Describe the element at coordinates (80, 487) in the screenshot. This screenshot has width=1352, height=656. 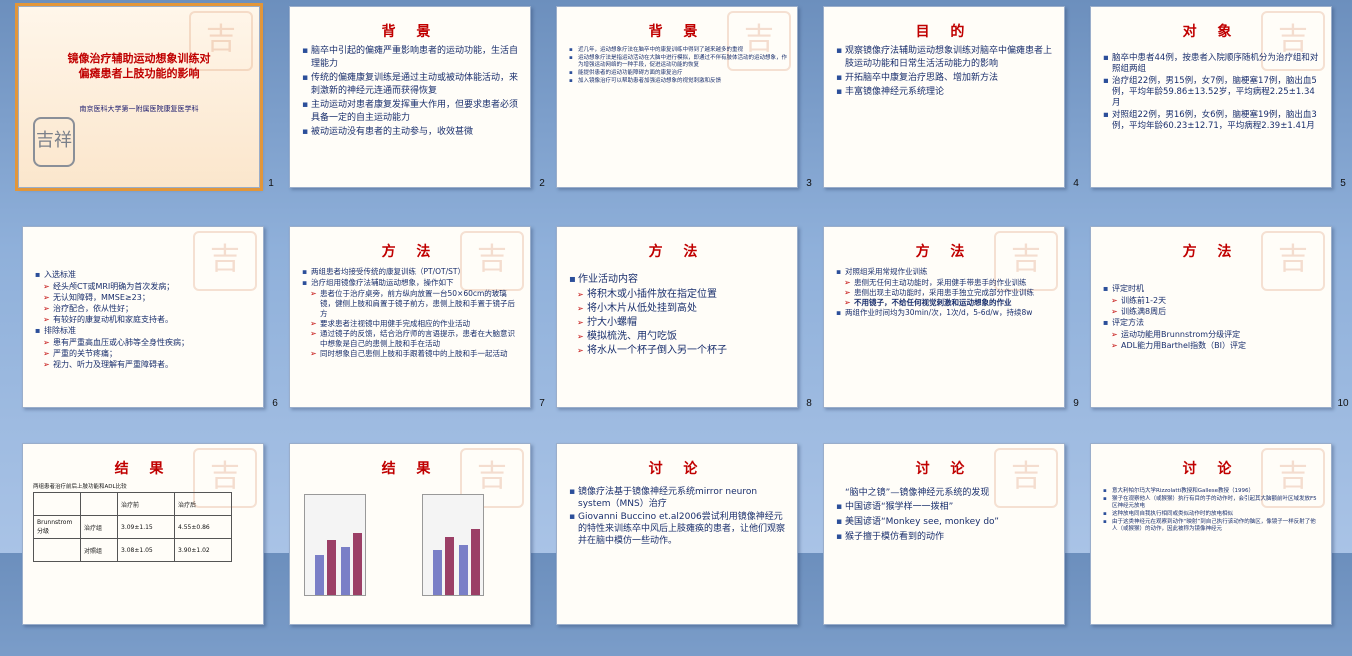
I see `table-caption: 两组患者治疗前后上肢功能和ADL比较` at that location.